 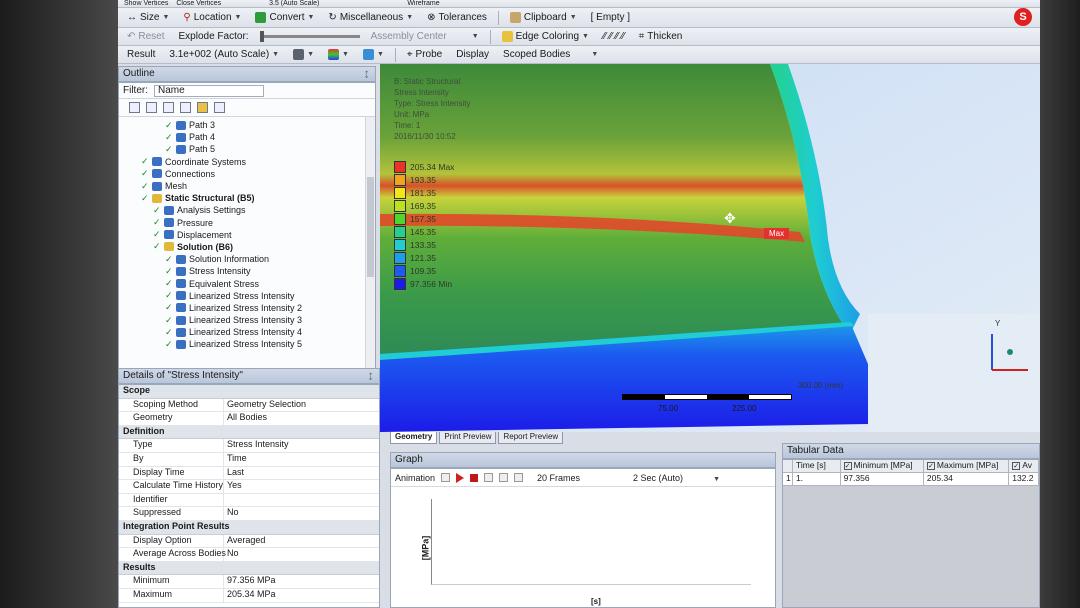 What do you see at coordinates (247, 186) in the screenshot?
I see `tree-item: ✓ Mesh` at bounding box center [247, 186].